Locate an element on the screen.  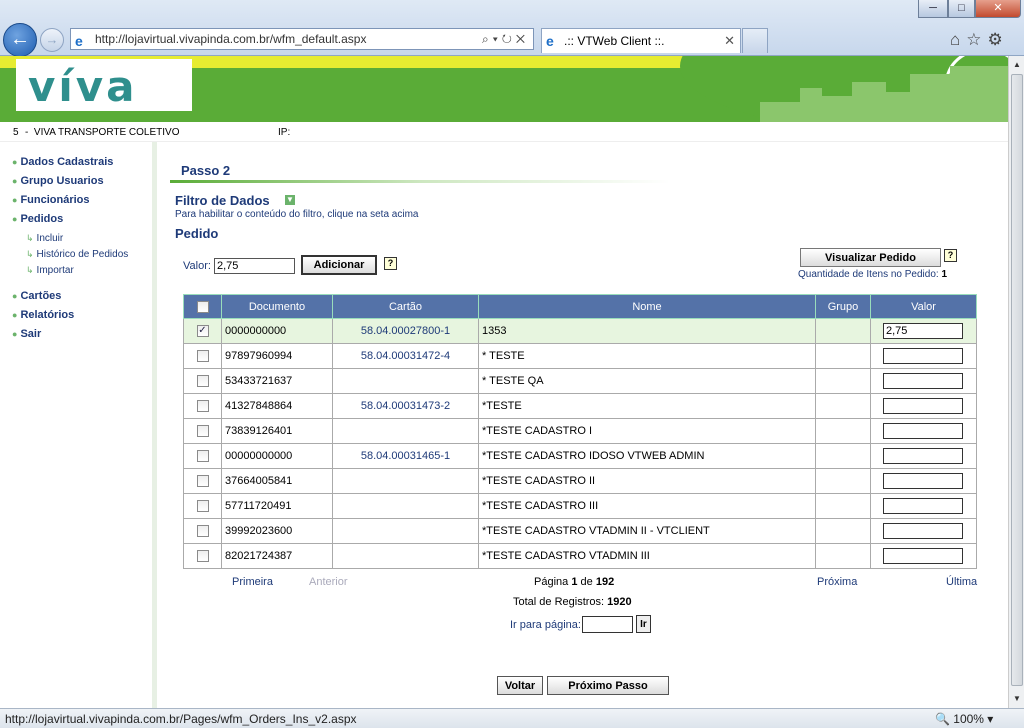
next-step-button: Próximo Passo is located at coordinates (608, 685).